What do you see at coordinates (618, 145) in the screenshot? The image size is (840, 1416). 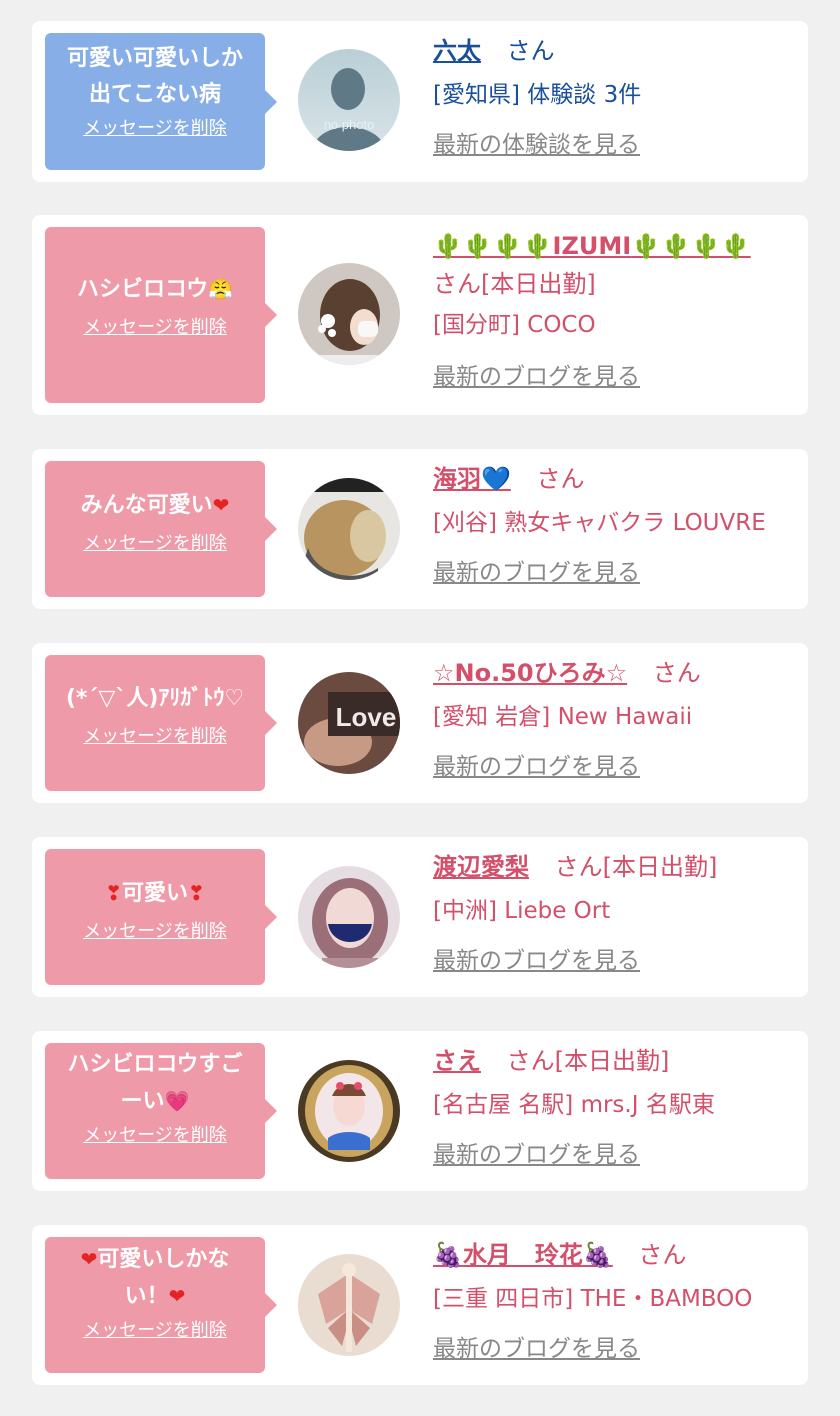 I see `view-latest-link: 最新の体験談を見る` at bounding box center [618, 145].